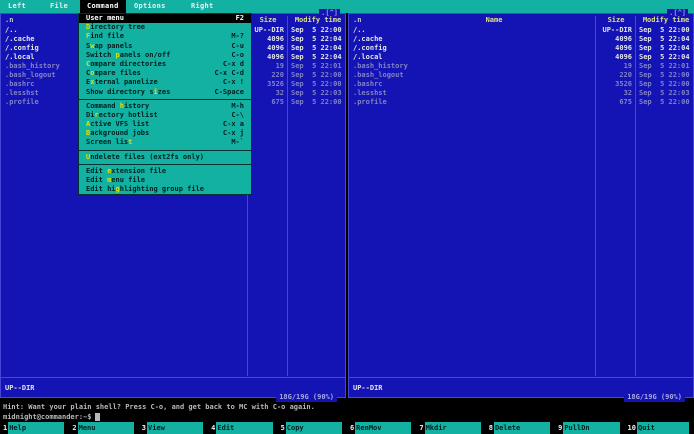  Describe the element at coordinates (165, 36) in the screenshot. I see `menu-item-find-file: Find file M-?` at that location.